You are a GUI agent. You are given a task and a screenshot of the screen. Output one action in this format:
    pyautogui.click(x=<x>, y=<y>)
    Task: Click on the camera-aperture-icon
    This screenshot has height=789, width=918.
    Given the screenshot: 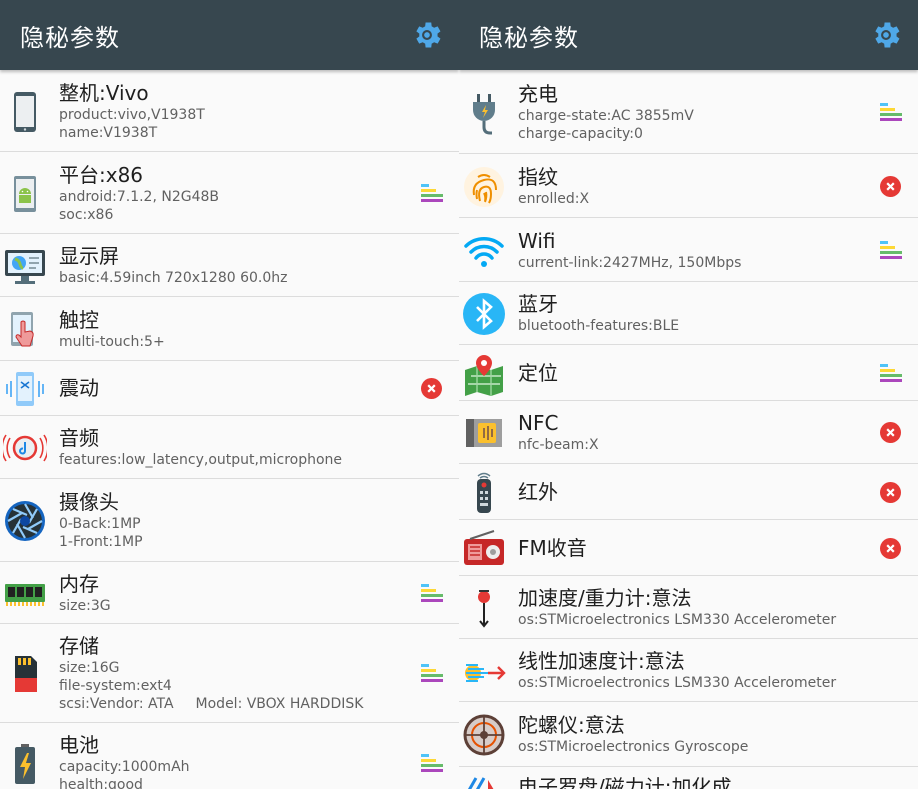 What is the action you would take?
    pyautogui.click(x=25, y=521)
    